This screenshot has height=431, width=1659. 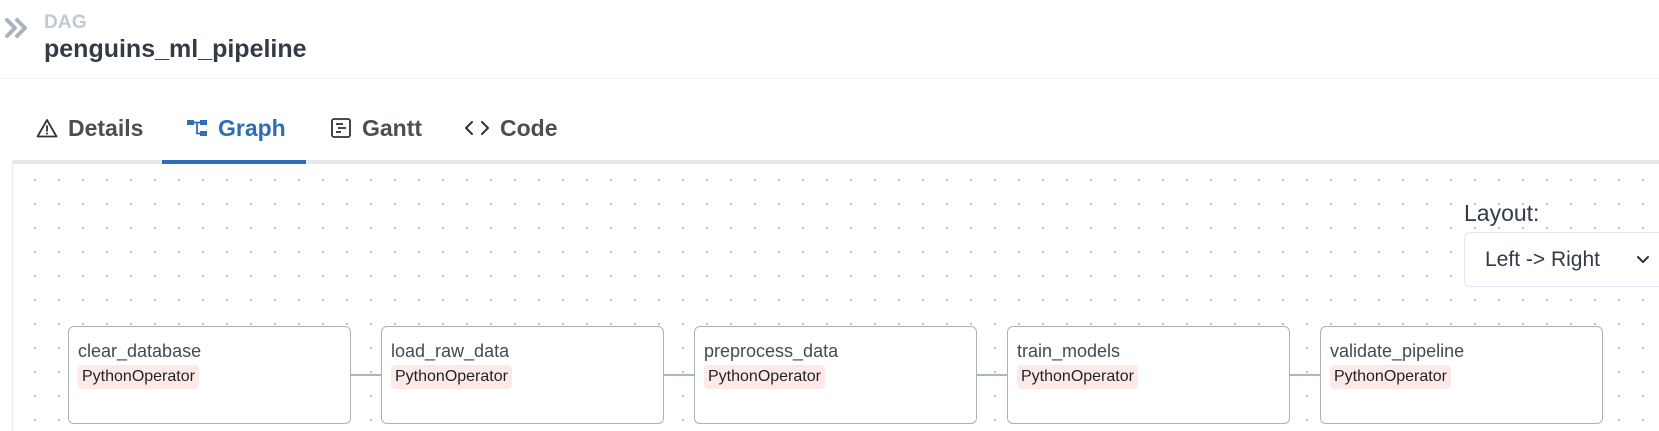 I want to click on tab-graph: Graph, so click(x=234, y=130).